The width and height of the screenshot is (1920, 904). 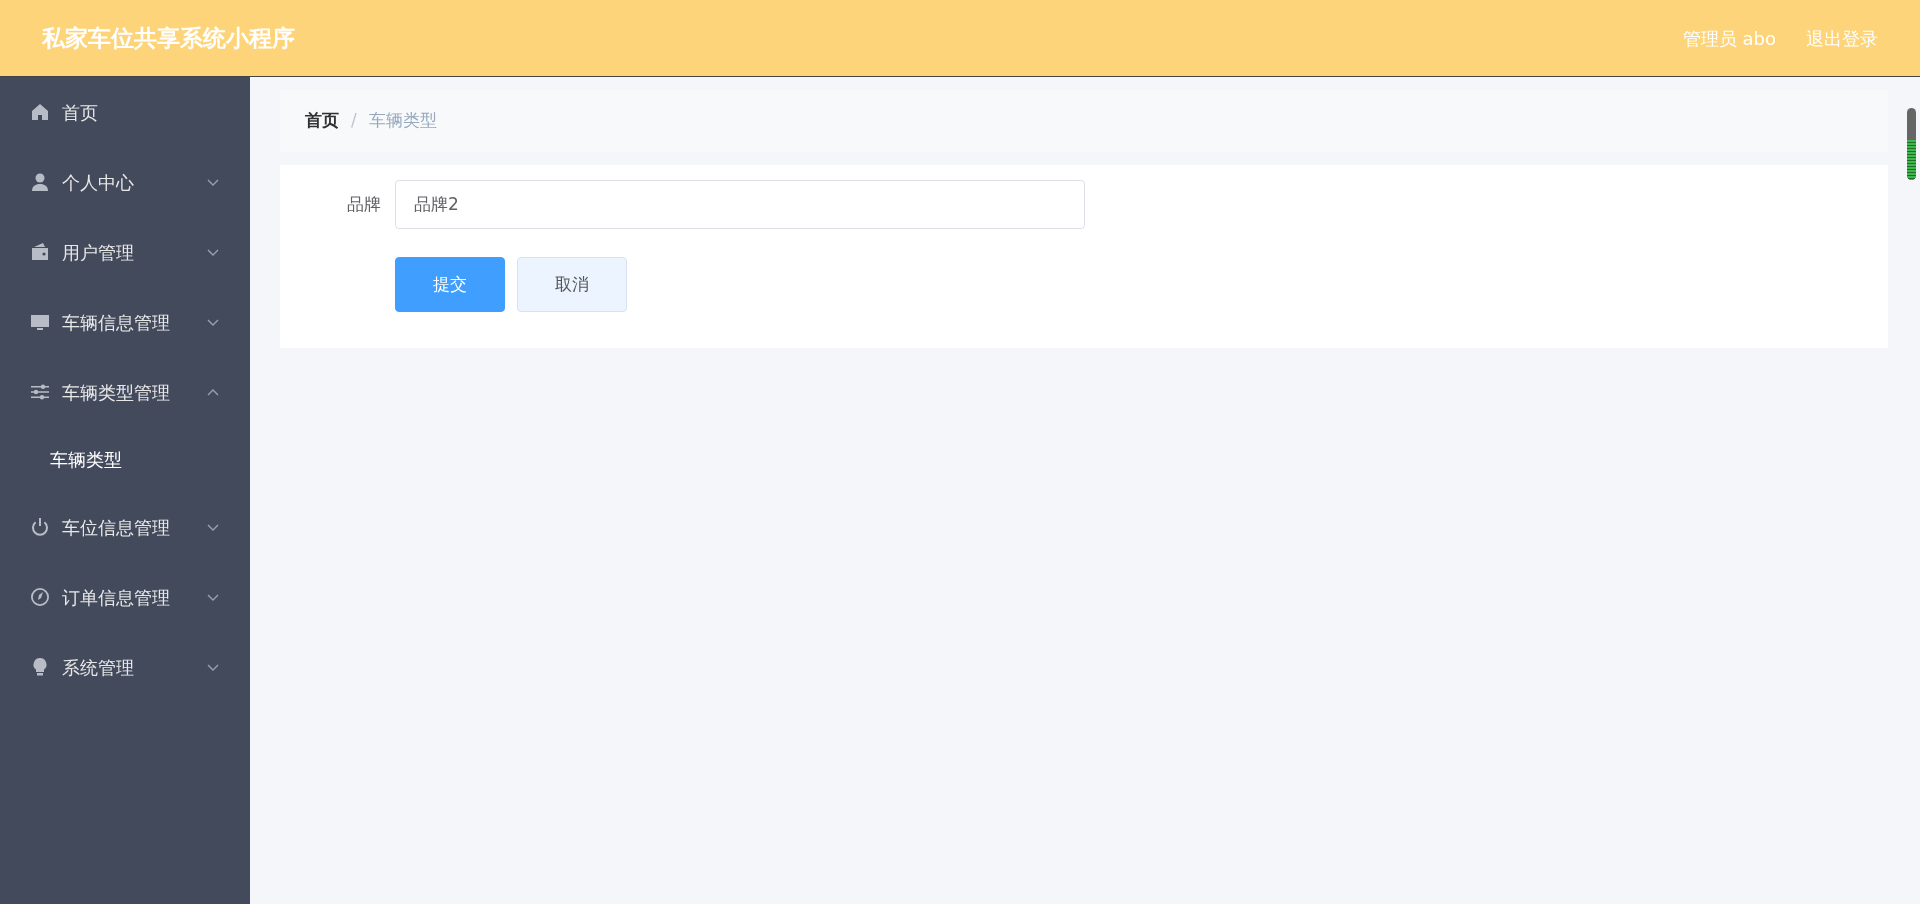 I want to click on bulb-icon, so click(x=40, y=667).